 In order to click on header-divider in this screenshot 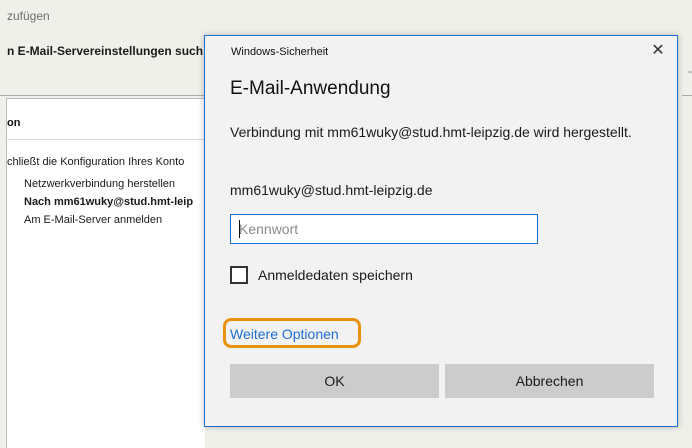, I will do `click(102, 95)`.